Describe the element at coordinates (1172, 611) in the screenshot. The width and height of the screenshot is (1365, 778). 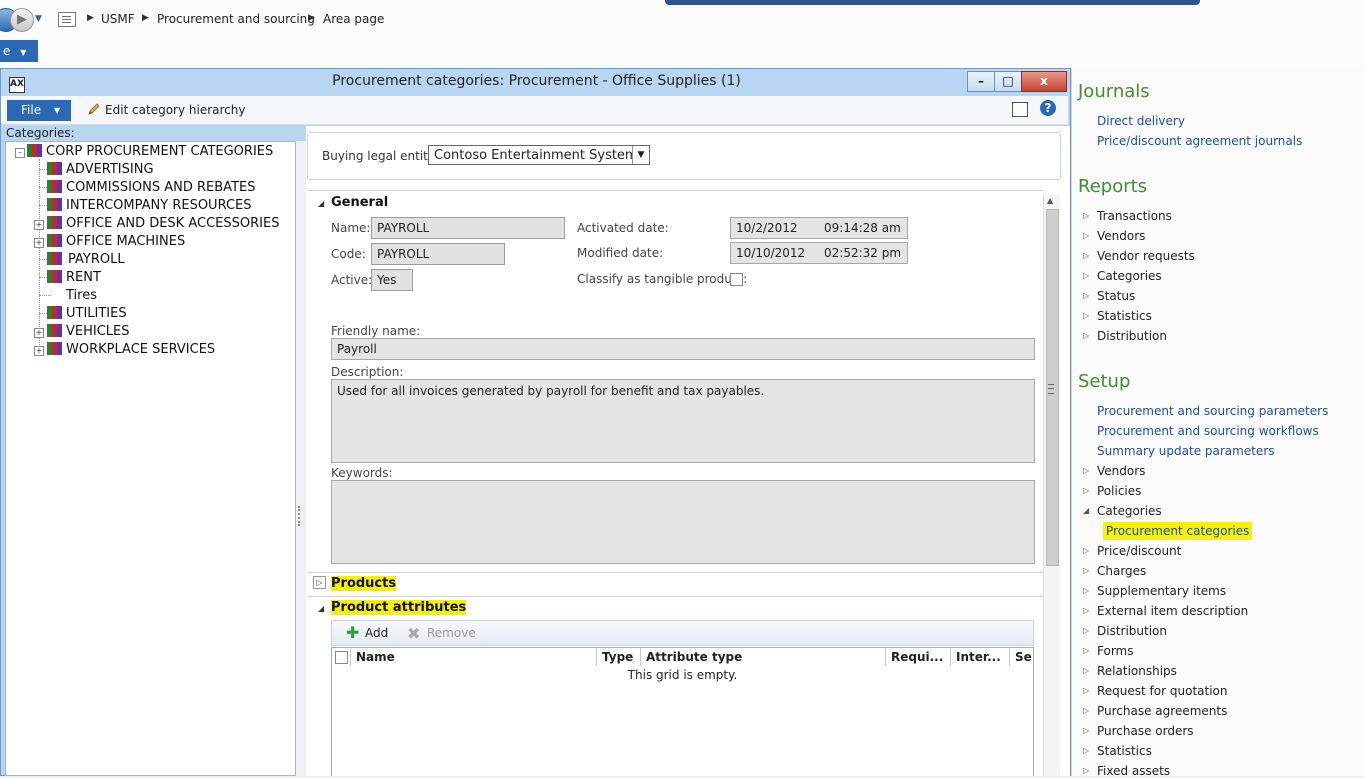
I see `setup-external-item-description: External item description` at that location.